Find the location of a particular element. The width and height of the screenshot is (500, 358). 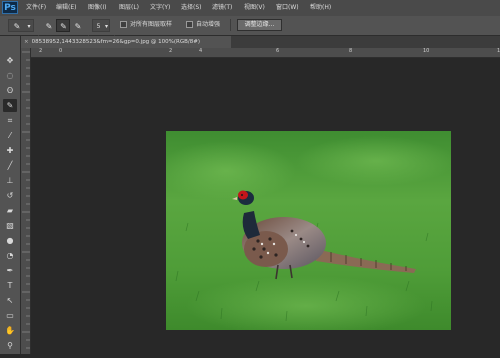

brush-subtract-icon: ✎ is located at coordinates (78, 26).